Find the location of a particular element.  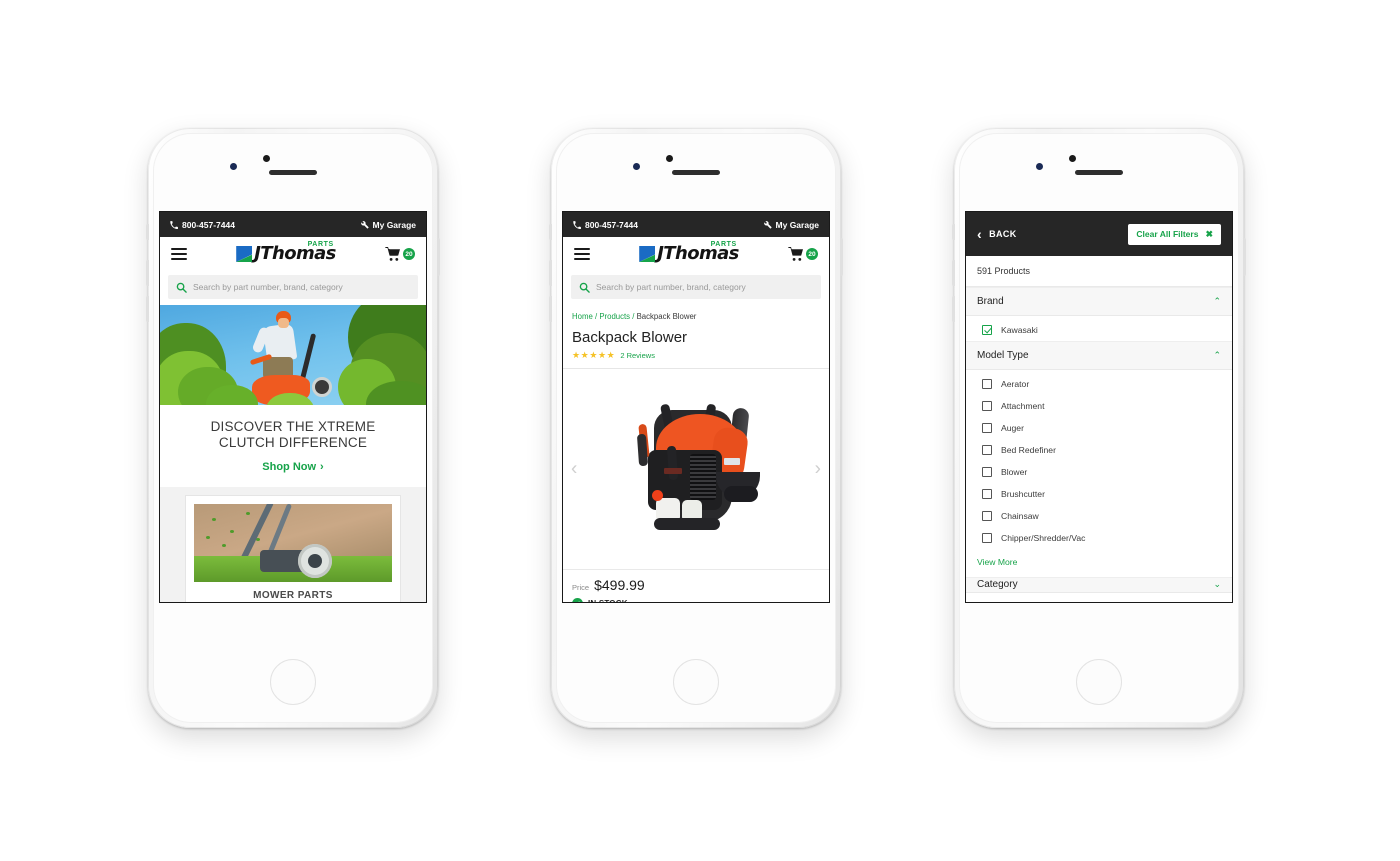

facet-header-category: Category ⌄ is located at coordinates (1099, 585).